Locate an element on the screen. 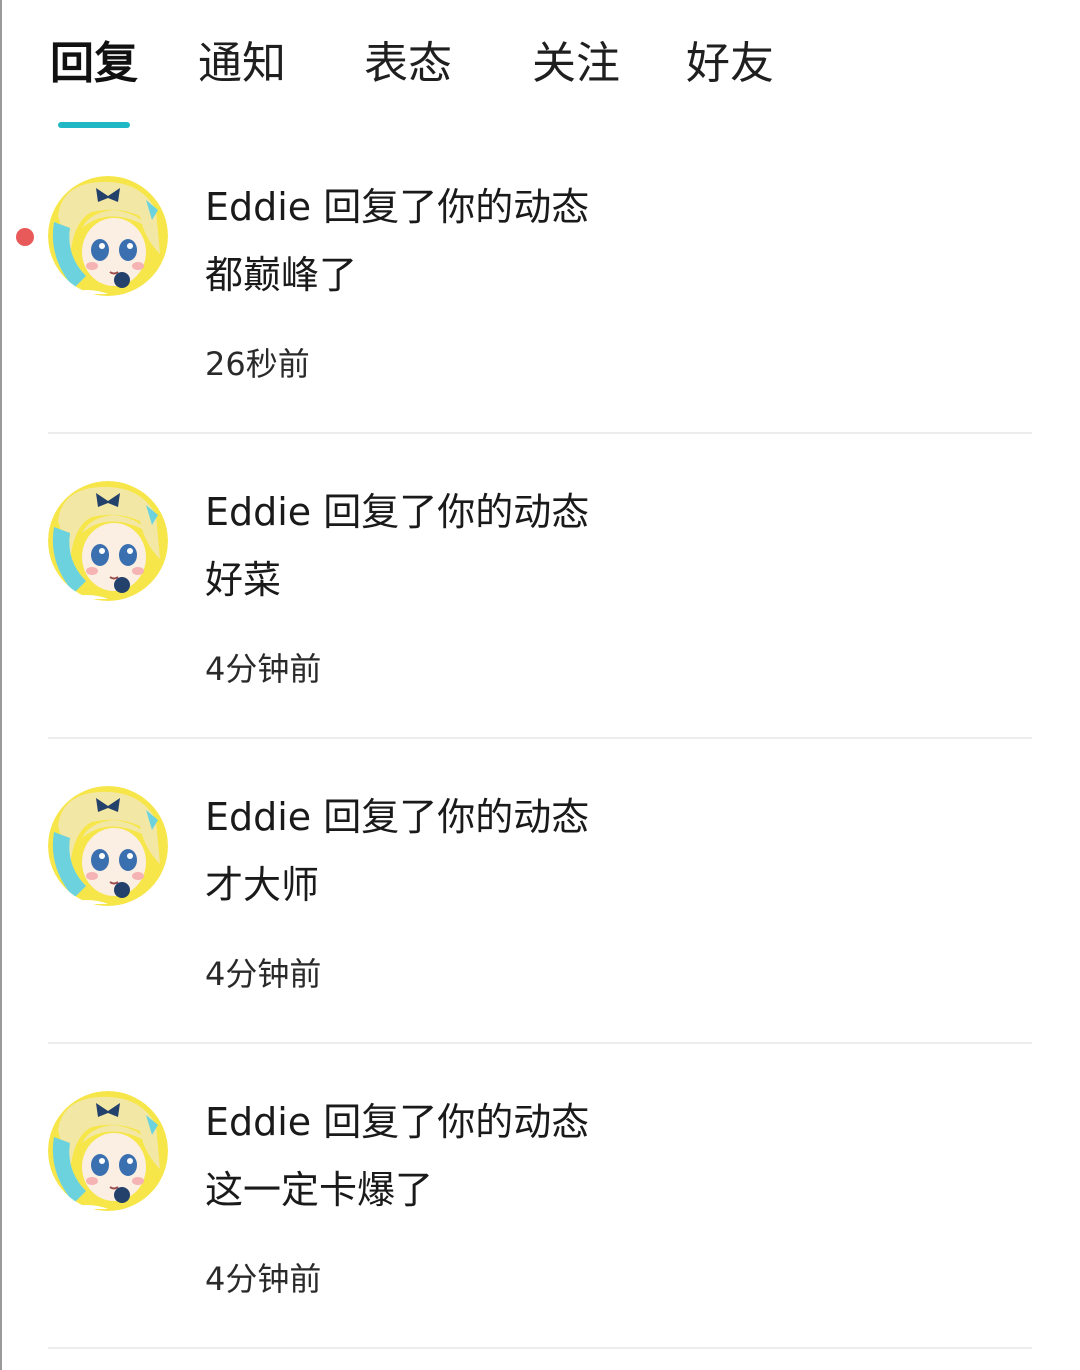 The height and width of the screenshot is (1370, 1080). tab-follows: 关注 is located at coordinates (576, 64).